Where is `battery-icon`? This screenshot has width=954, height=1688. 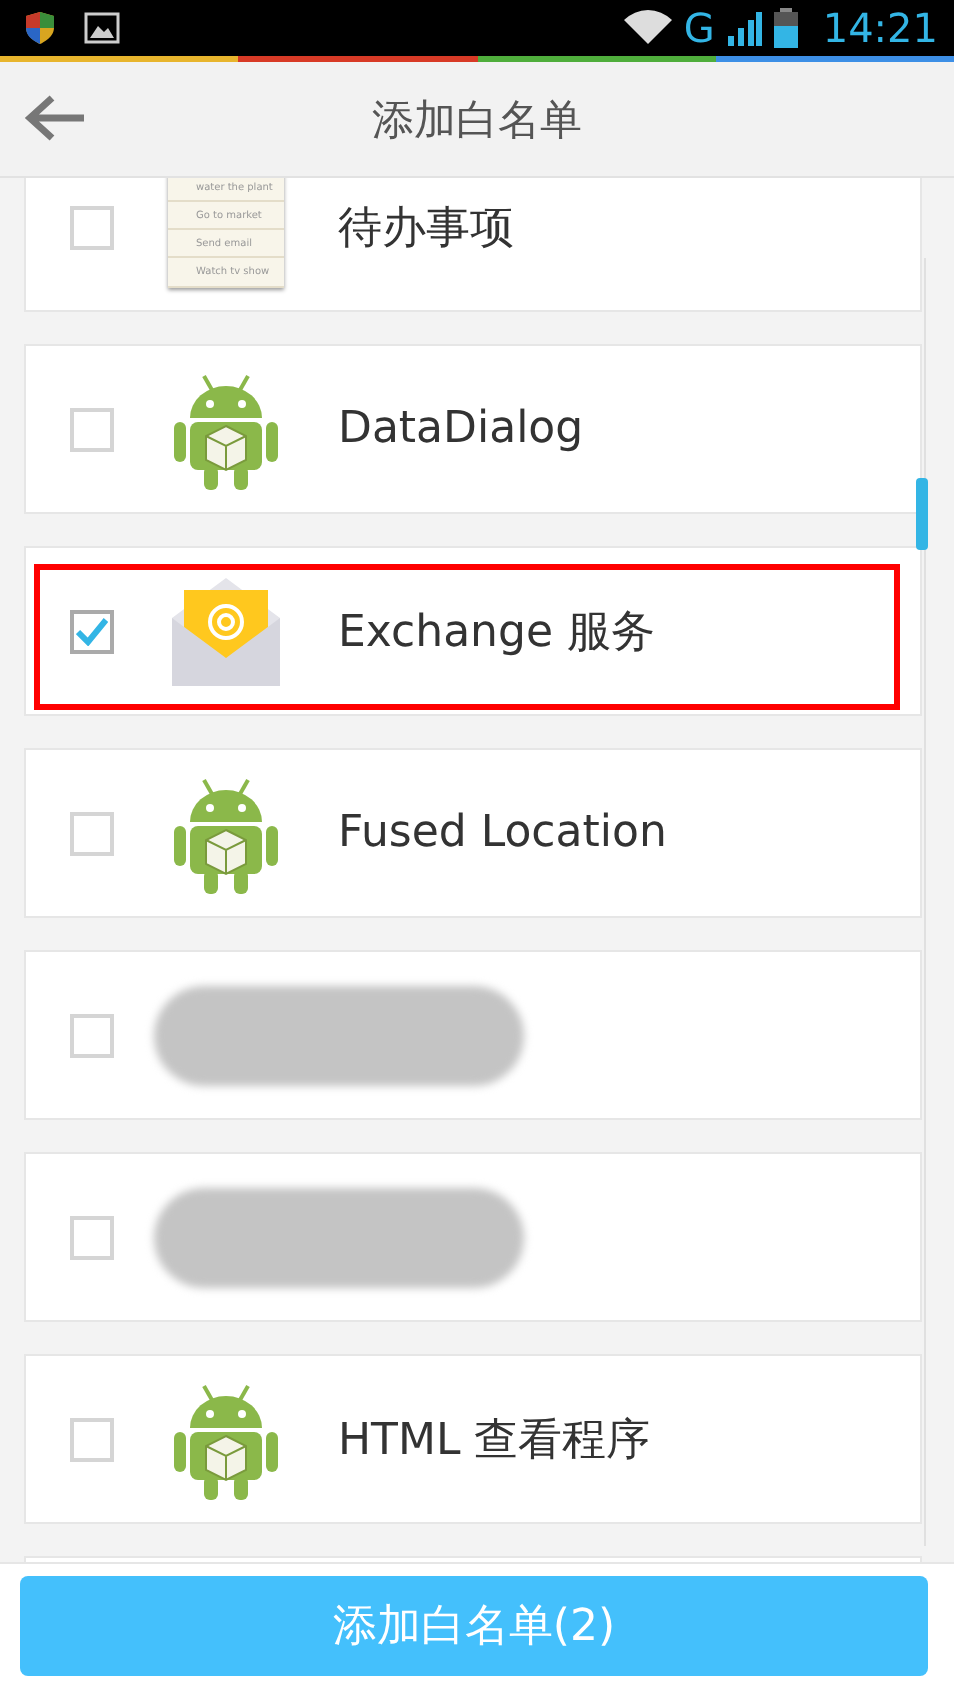
battery-icon is located at coordinates (786, 28).